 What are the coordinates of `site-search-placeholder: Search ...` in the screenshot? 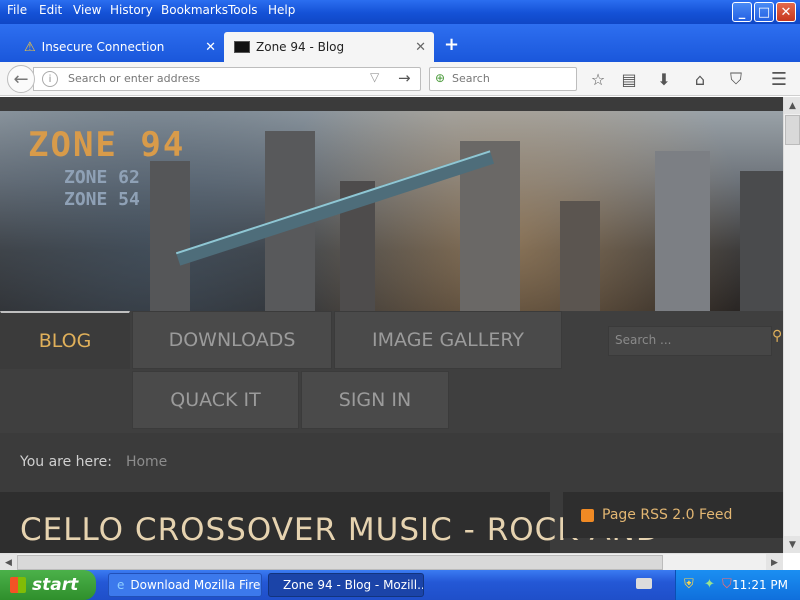 It's located at (643, 340).